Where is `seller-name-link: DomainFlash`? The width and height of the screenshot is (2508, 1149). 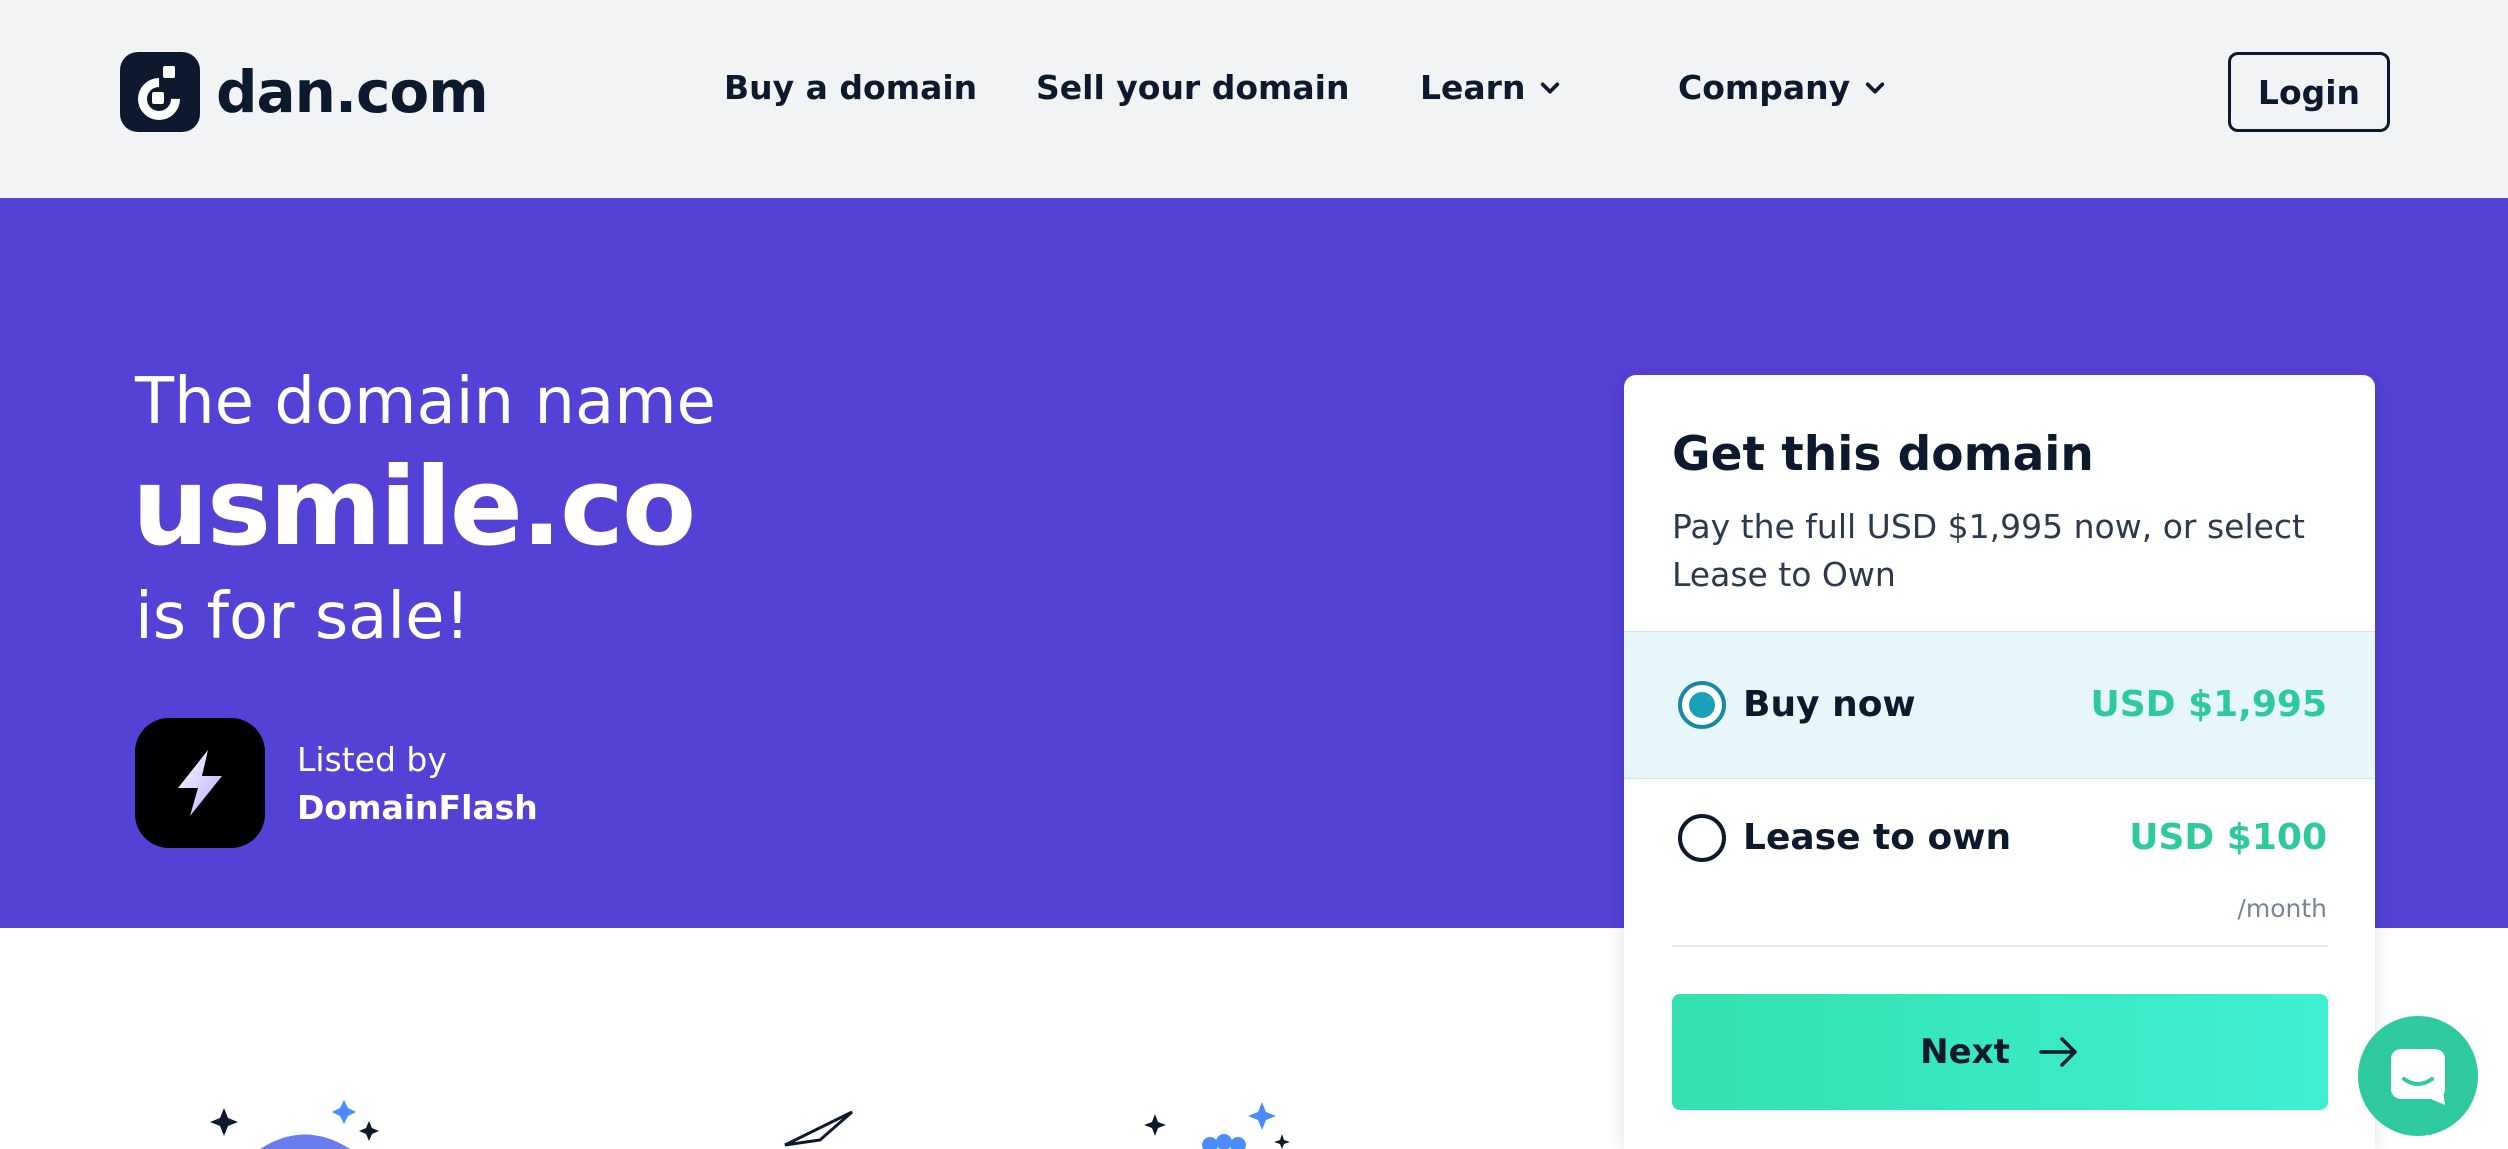 seller-name-link: DomainFlash is located at coordinates (417, 807).